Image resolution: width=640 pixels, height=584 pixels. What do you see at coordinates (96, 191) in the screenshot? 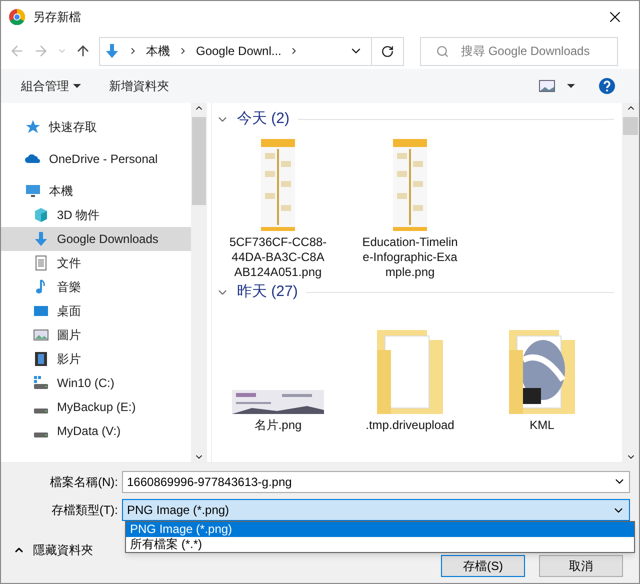
I see `sidebar-item: 本機` at bounding box center [96, 191].